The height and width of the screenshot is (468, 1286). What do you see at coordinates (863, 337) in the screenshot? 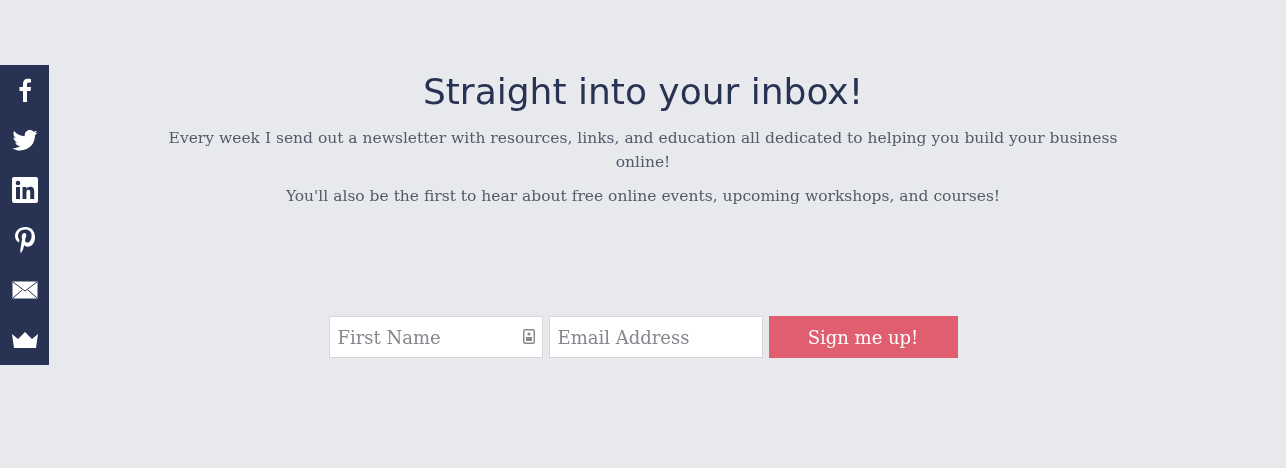
I see `signup-button: Sign me up!` at bounding box center [863, 337].